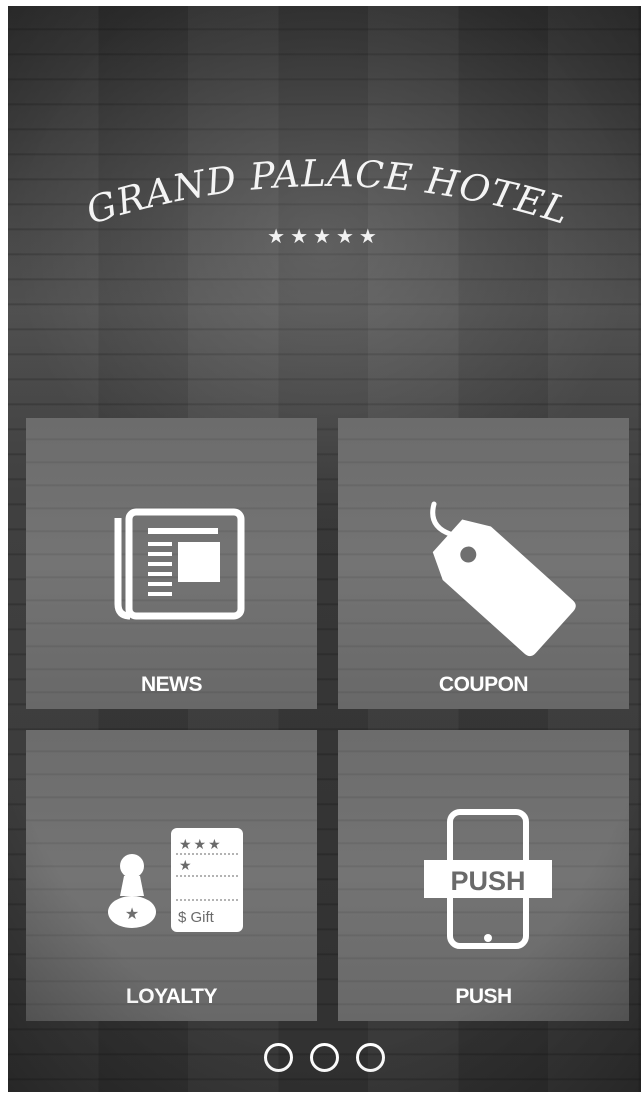  Describe the element at coordinates (483, 684) in the screenshot. I see `coupon-label: COUPON` at that location.